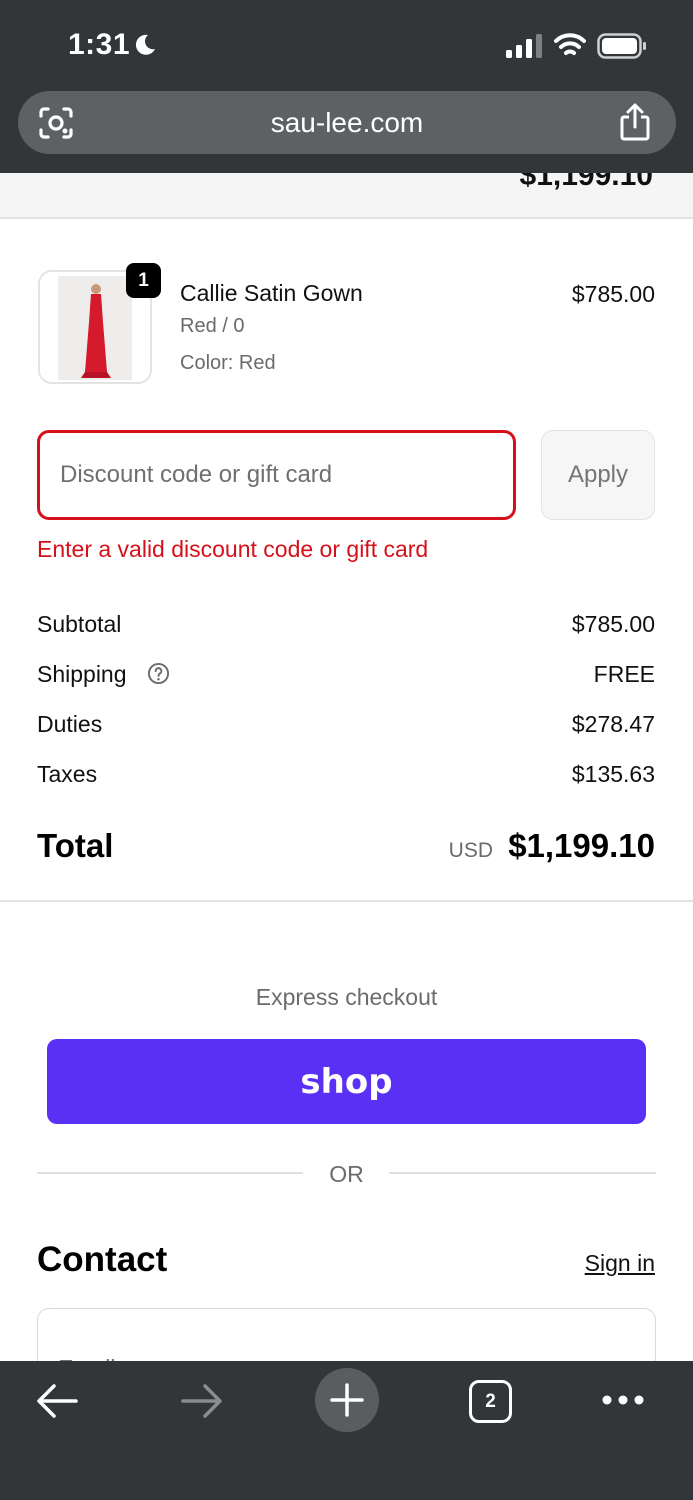 Image resolution: width=693 pixels, height=1500 pixels. Describe the element at coordinates (67, 774) in the screenshot. I see `taxes-label: Taxes` at that location.